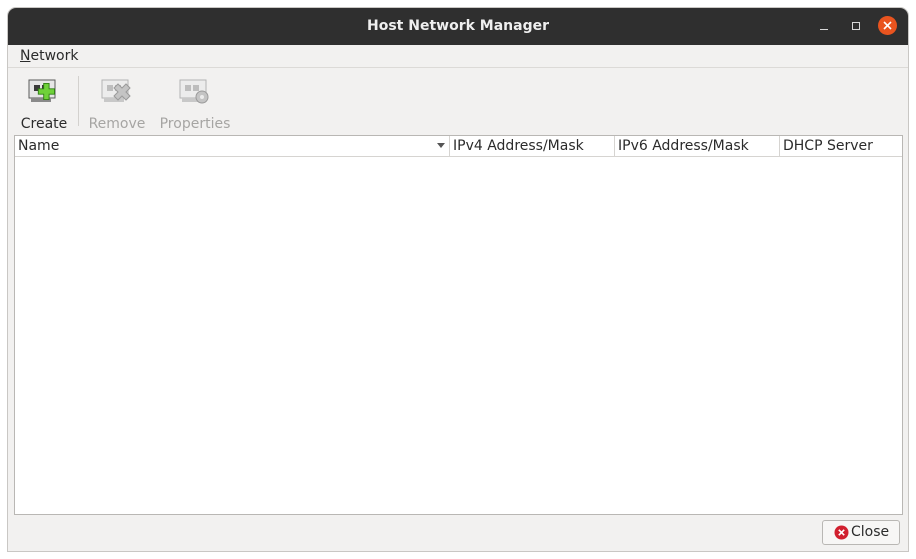 The width and height of the screenshot is (916, 559). Describe the element at coordinates (44, 124) in the screenshot. I see `create-label: Create` at that location.